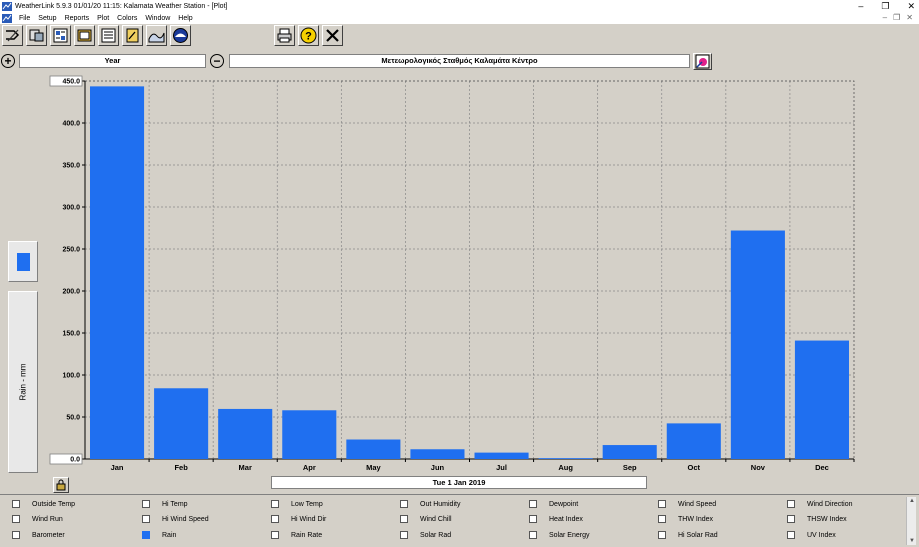  I want to click on station-name-field: Μετεωρολογικός Σταθμός Καλαμάτα Κέντρο, so click(459, 61).